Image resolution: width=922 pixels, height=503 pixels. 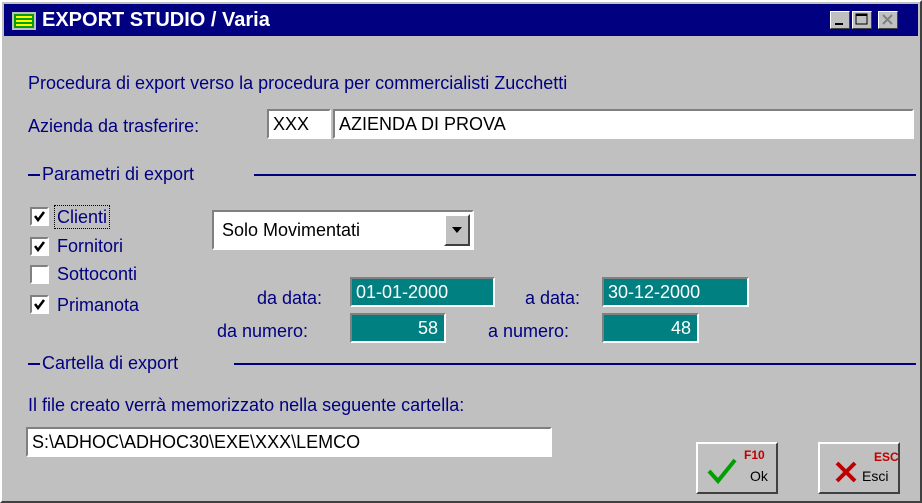 I want to click on folder-path-field: S:\ADHOC\ADHOC30\EXE\XXX\LEMCO, so click(x=289, y=442).